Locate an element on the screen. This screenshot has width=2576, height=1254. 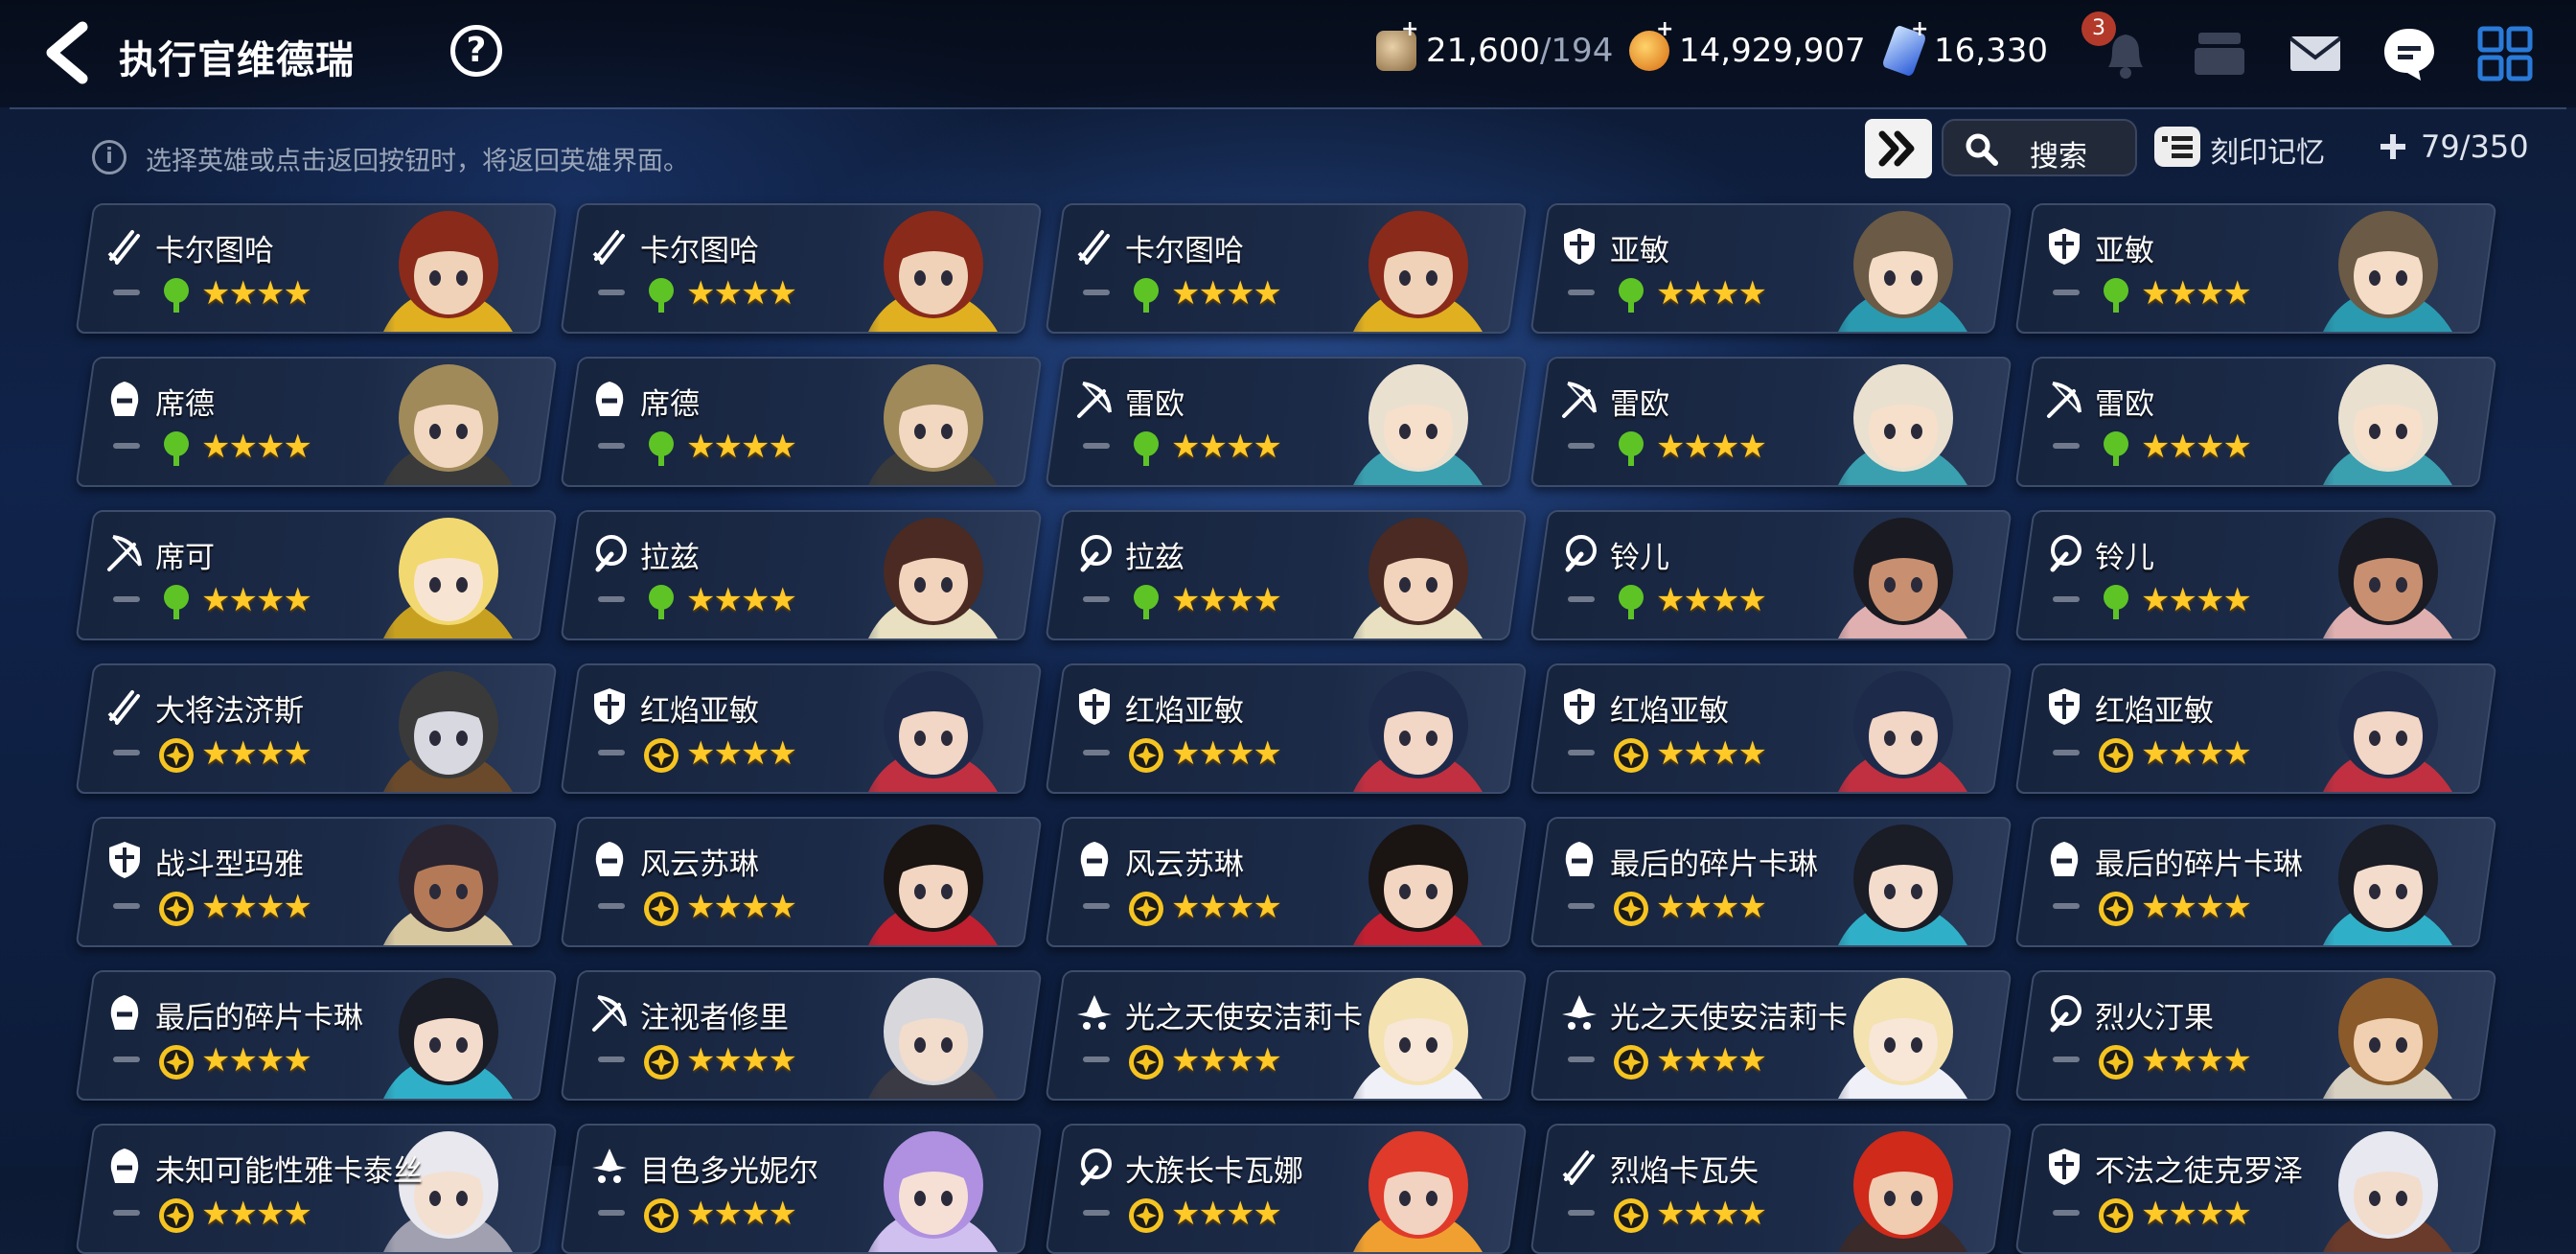
hero-card-content: 席可 ★★★★ is located at coordinates (316, 575).